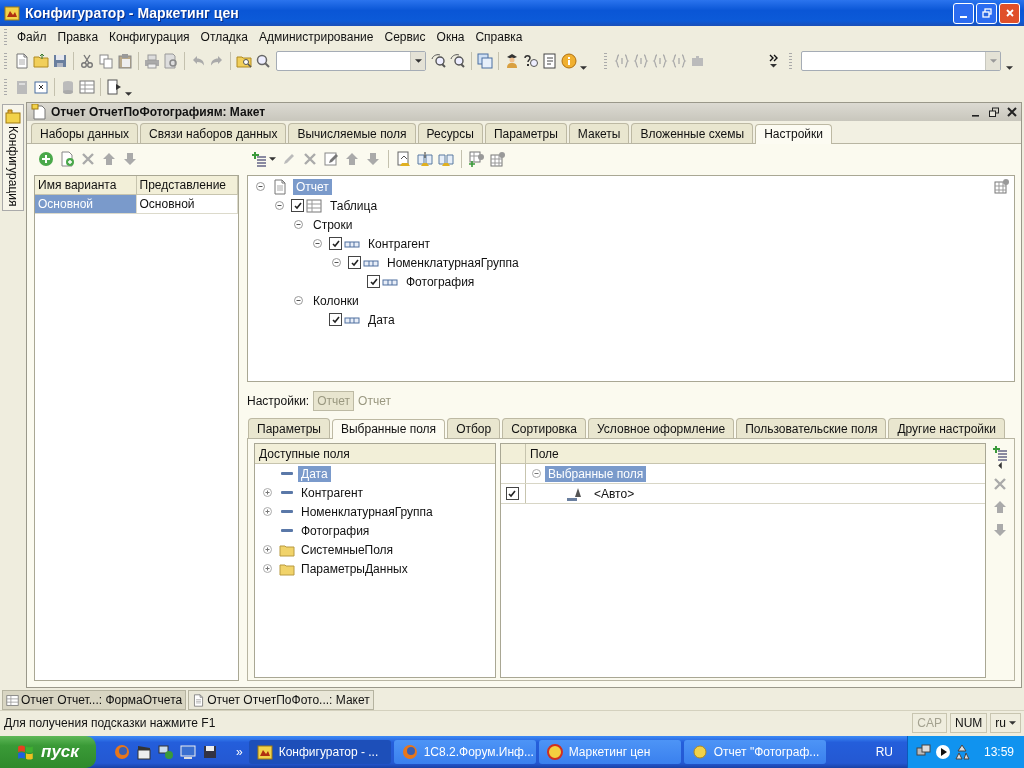 Image resolution: width=1024 pixels, height=768 pixels. Describe the element at coordinates (614, 493) in the screenshot. I see `field-item: <Авто>` at that location.